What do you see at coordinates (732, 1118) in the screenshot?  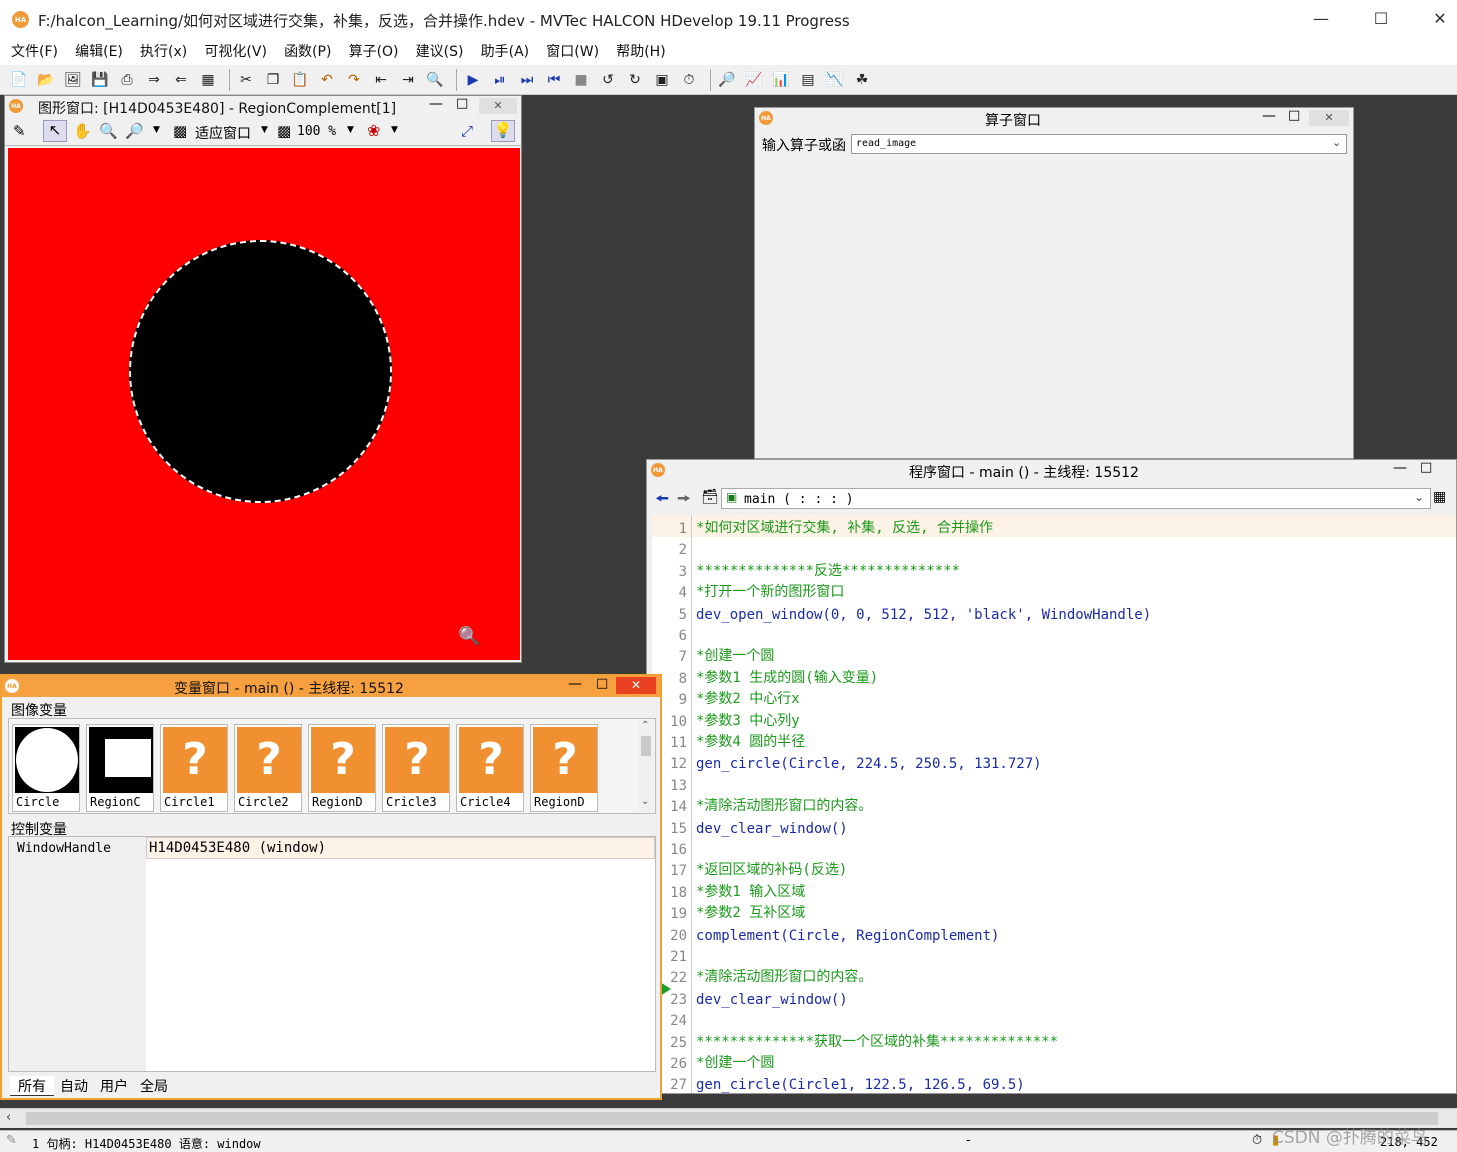 I see `scrollbar-thumb` at bounding box center [732, 1118].